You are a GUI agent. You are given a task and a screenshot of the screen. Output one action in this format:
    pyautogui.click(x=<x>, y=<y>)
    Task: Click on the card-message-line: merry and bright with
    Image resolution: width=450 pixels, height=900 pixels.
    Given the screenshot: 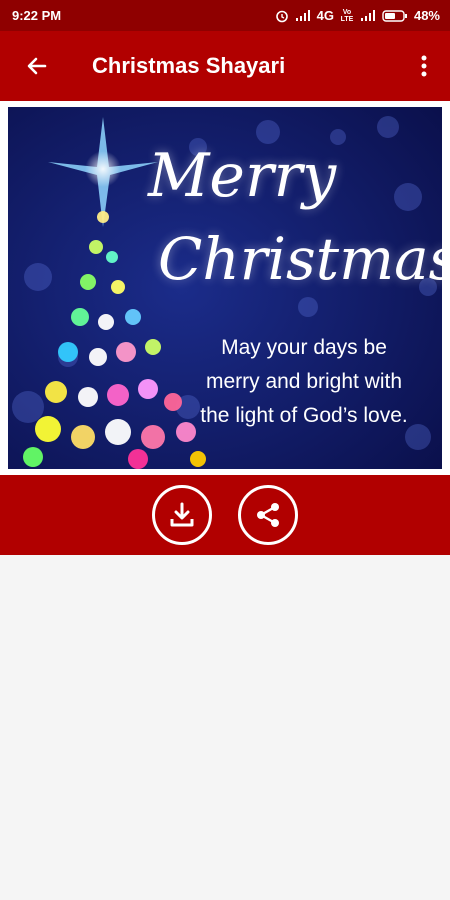 What is the action you would take?
    pyautogui.click(x=304, y=381)
    